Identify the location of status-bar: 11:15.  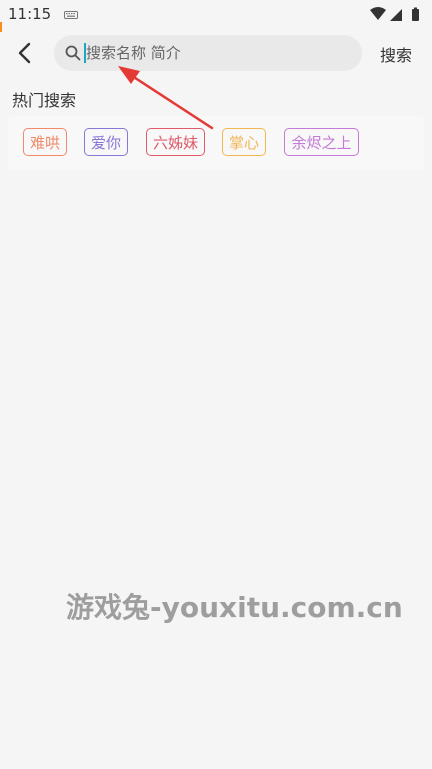
(216, 15).